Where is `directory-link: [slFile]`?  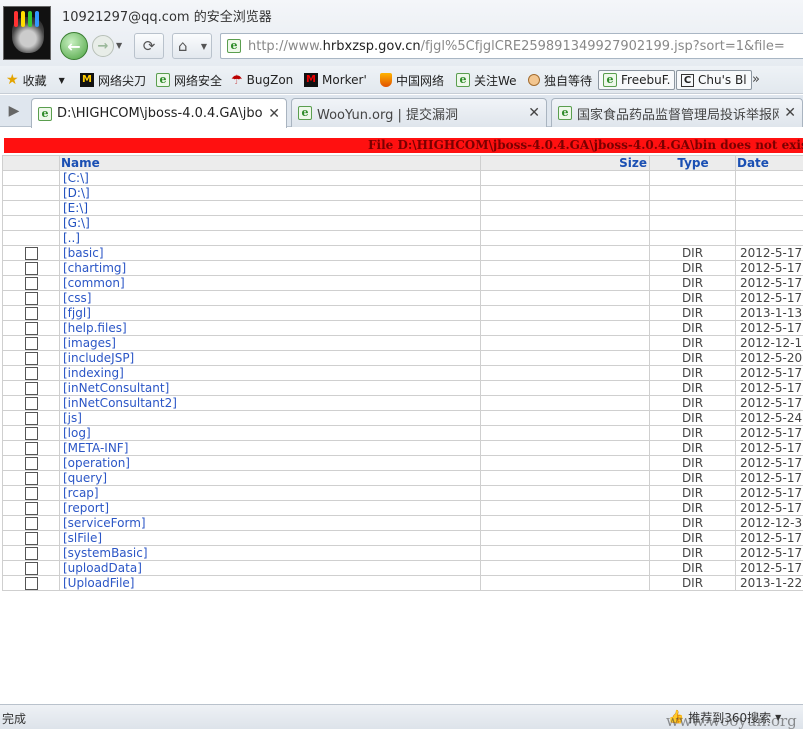 directory-link: [slFile] is located at coordinates (81, 538).